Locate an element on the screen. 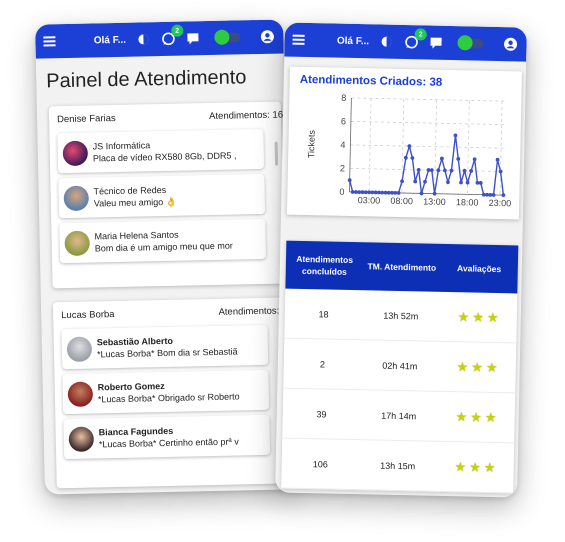  chat-item: Técnico de Redes Valeu meu amigo 👌 is located at coordinates (162, 196).